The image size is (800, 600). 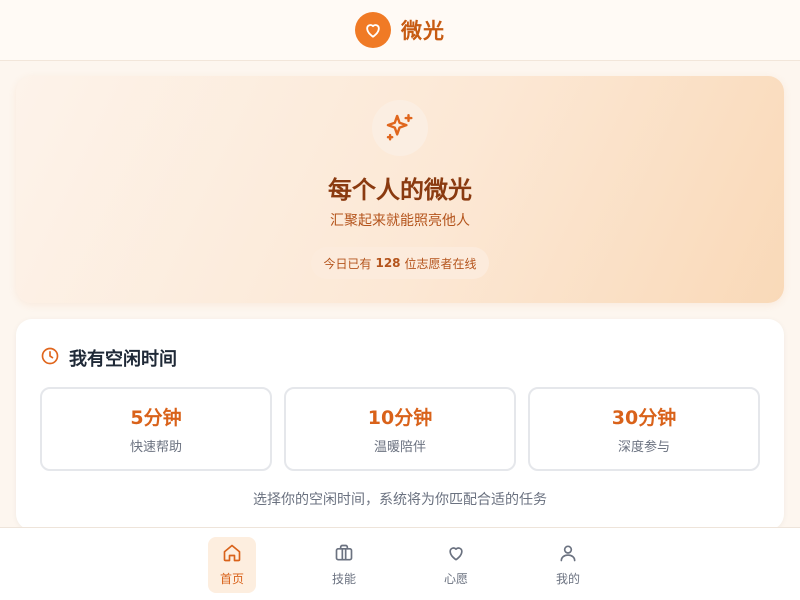 I want to click on home-icon, so click(x=232, y=554).